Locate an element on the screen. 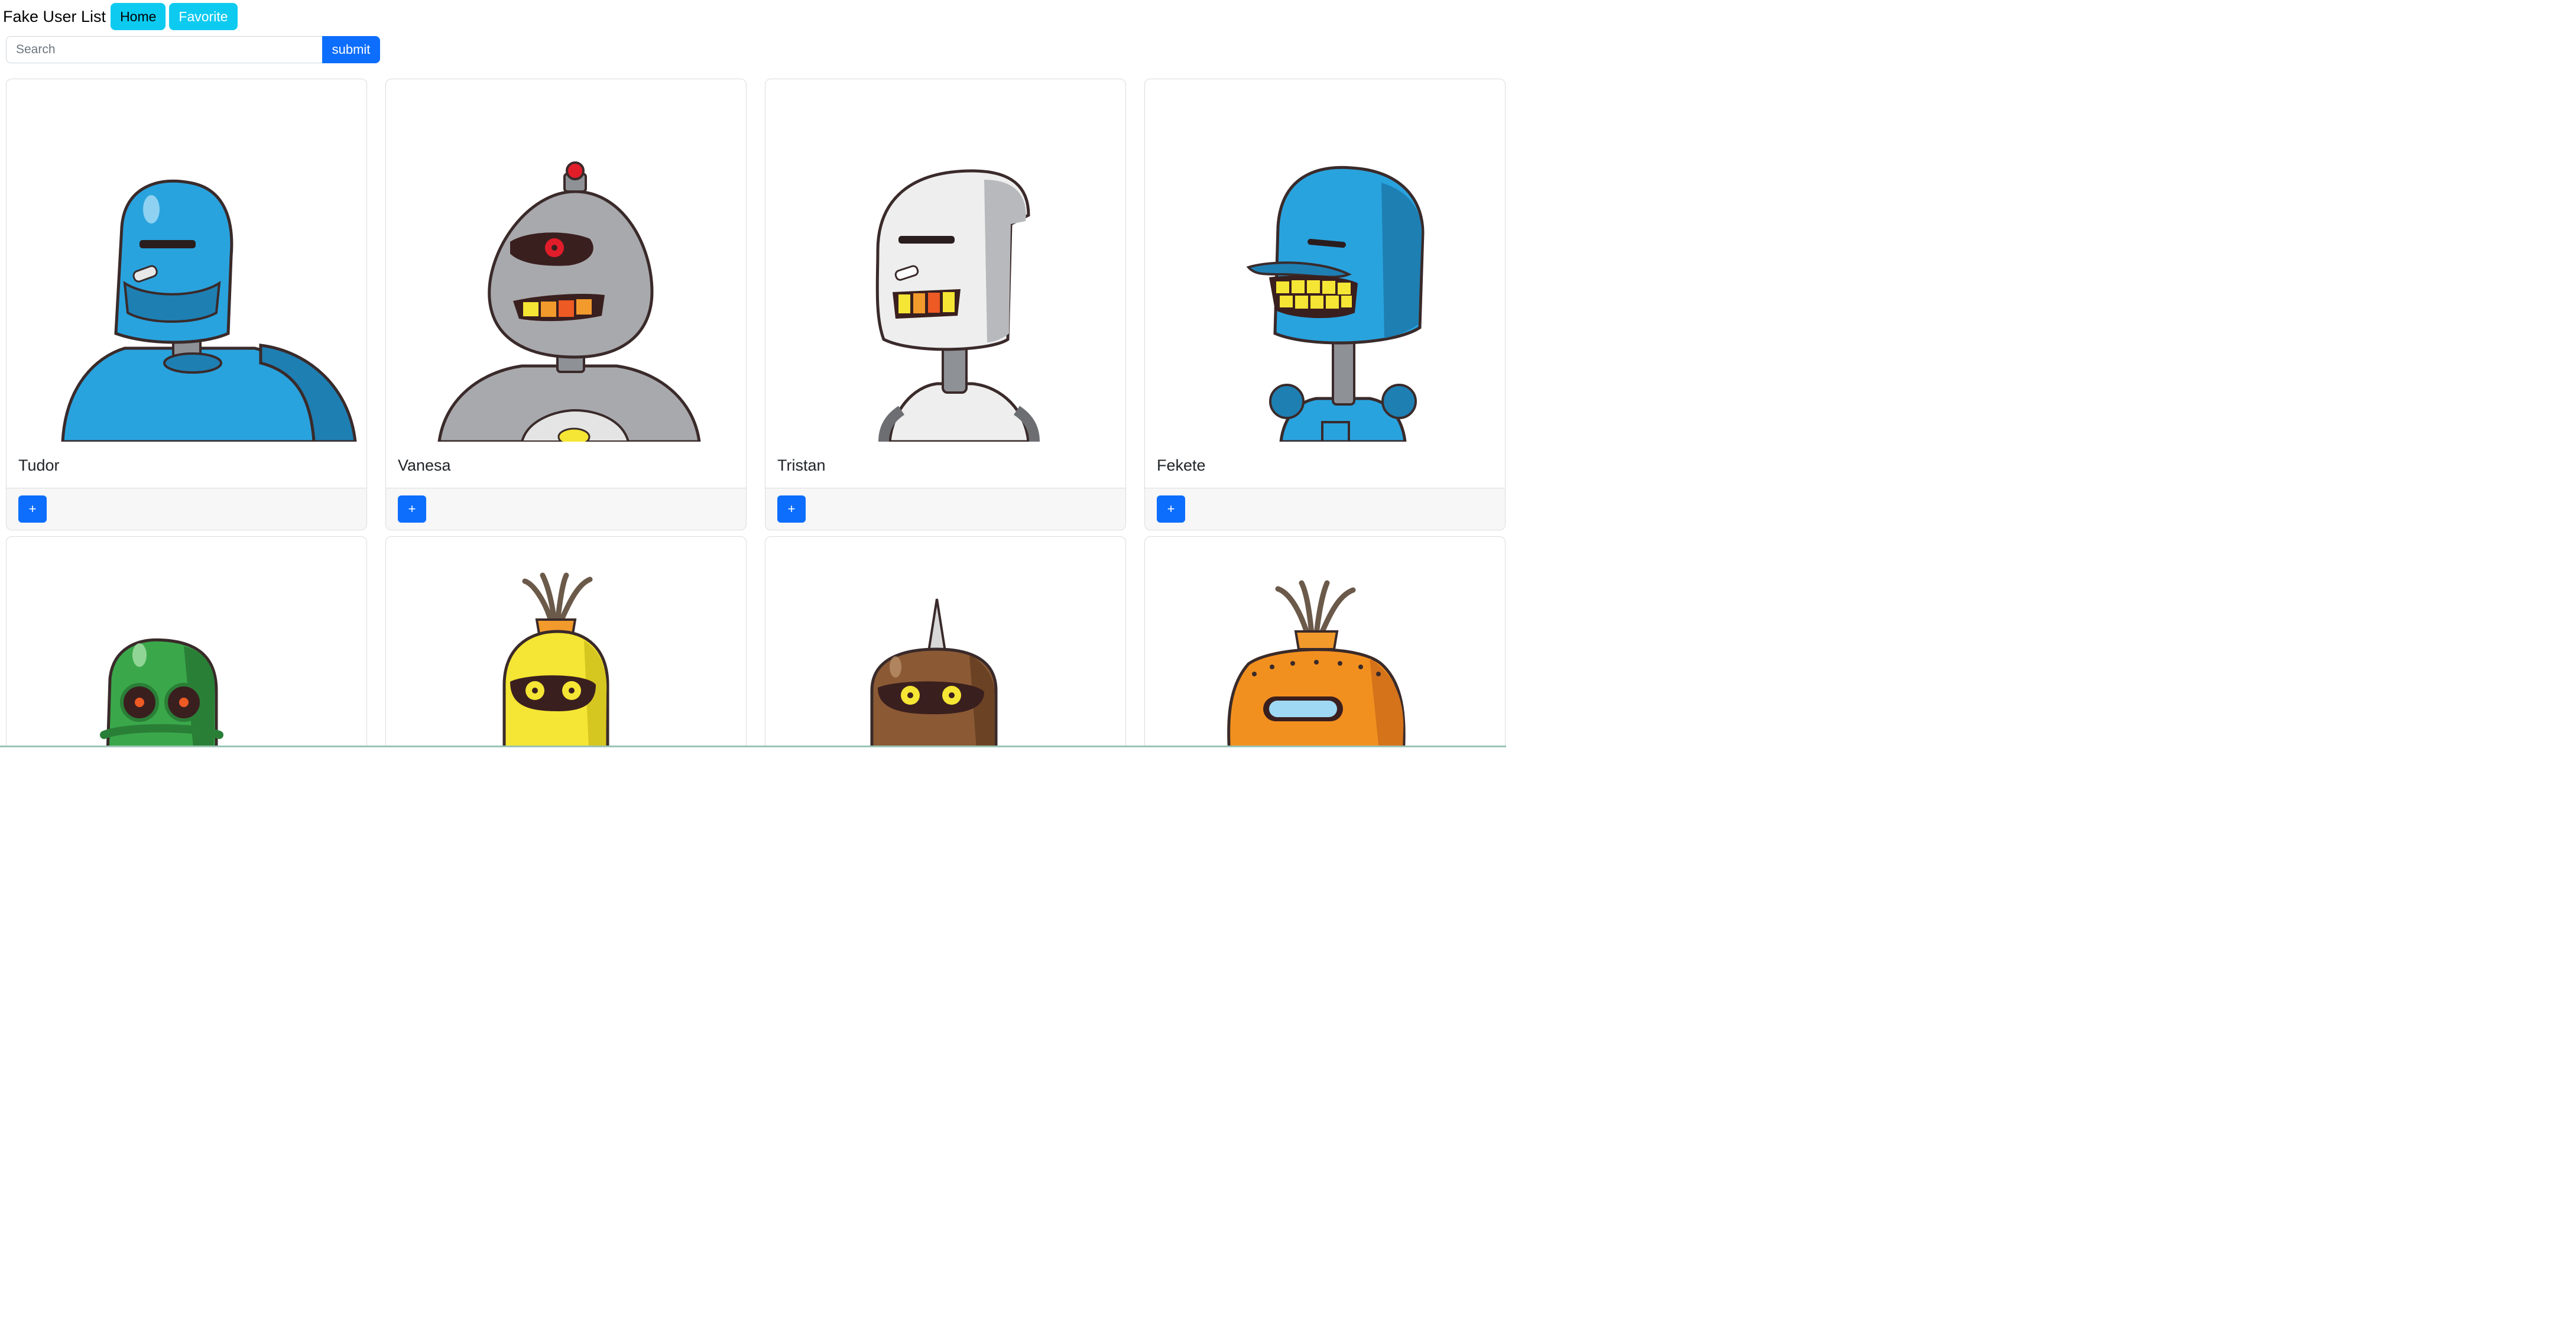 This screenshot has width=2576, height=1322. navbar: Fake User List Home Favorite is located at coordinates (120, 17).